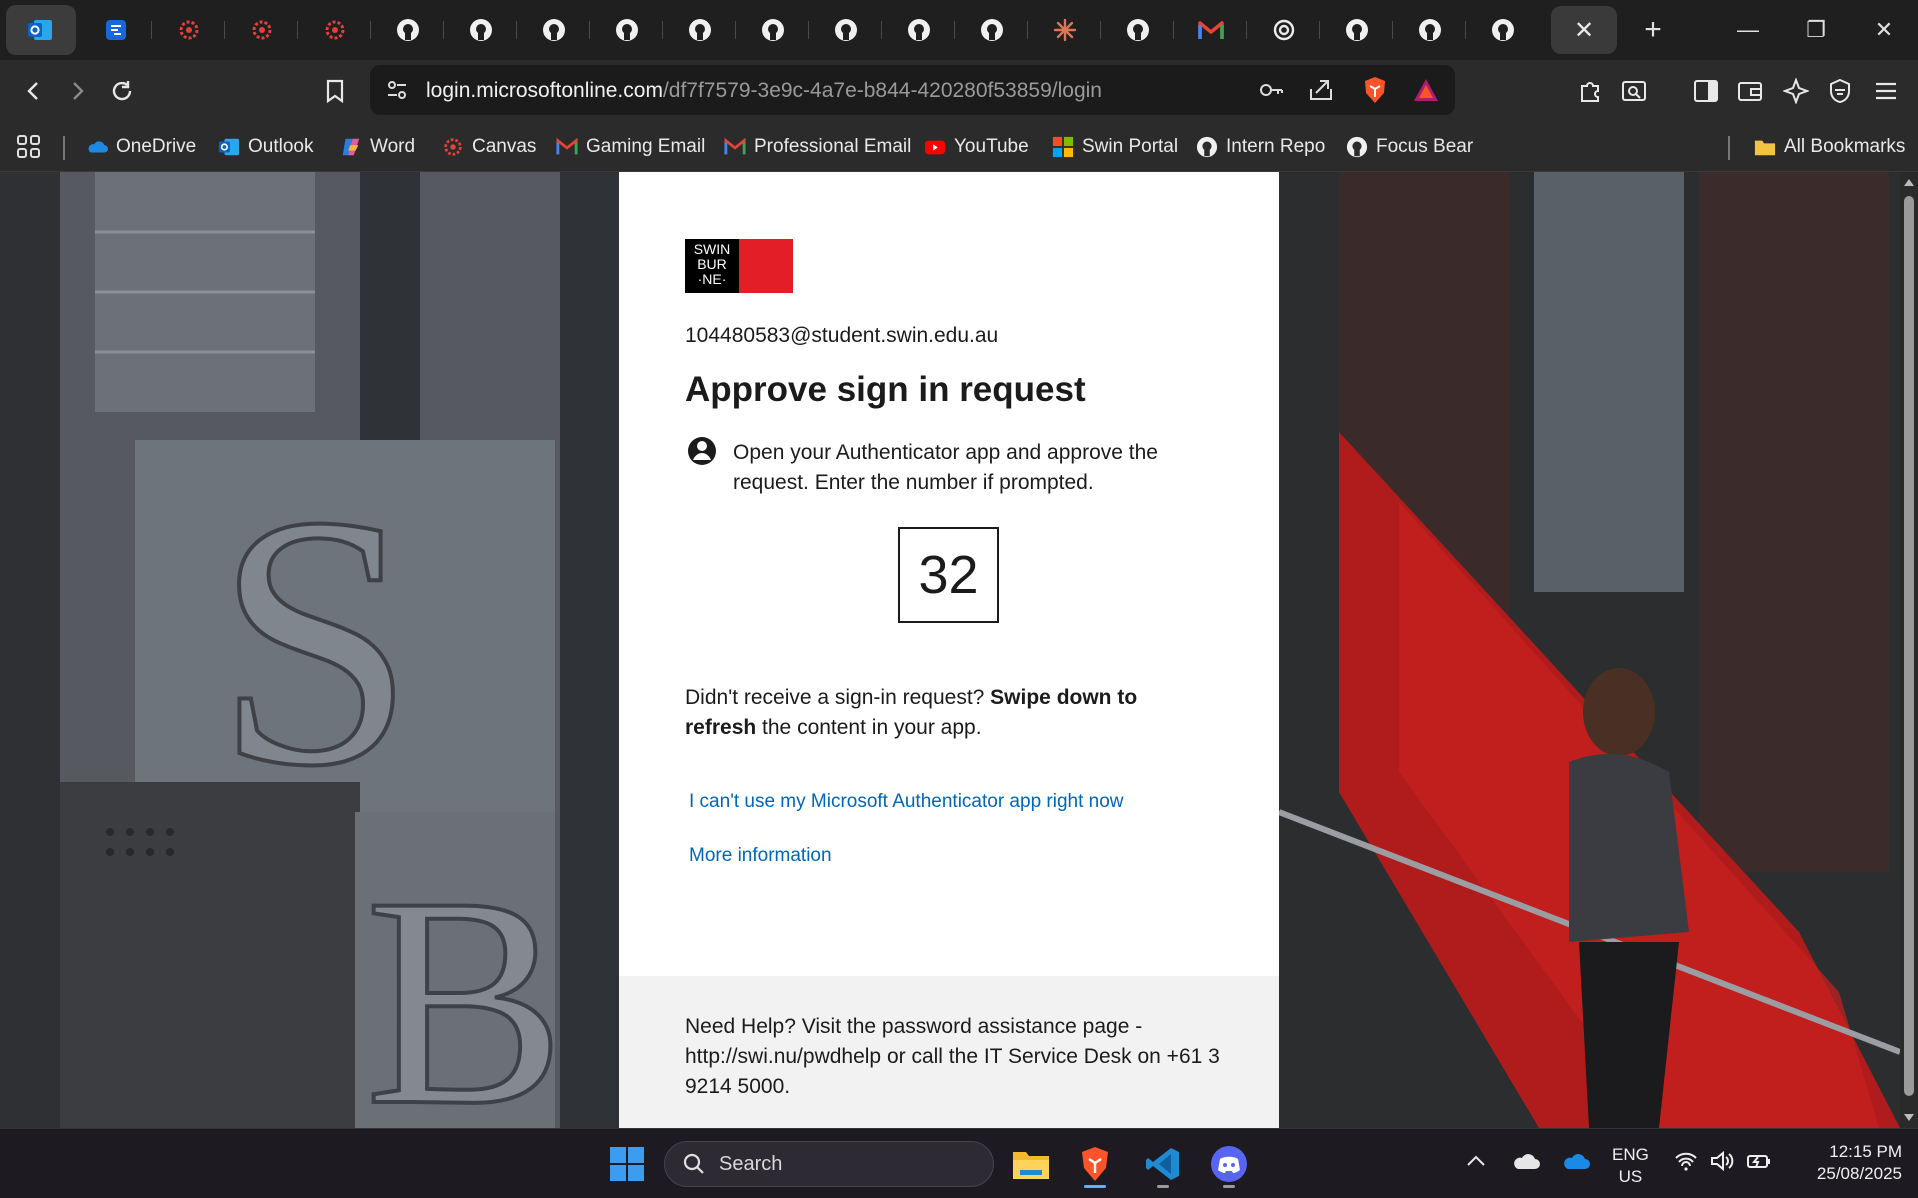  I want to click on quick-settings-button, so click(1723, 1161).